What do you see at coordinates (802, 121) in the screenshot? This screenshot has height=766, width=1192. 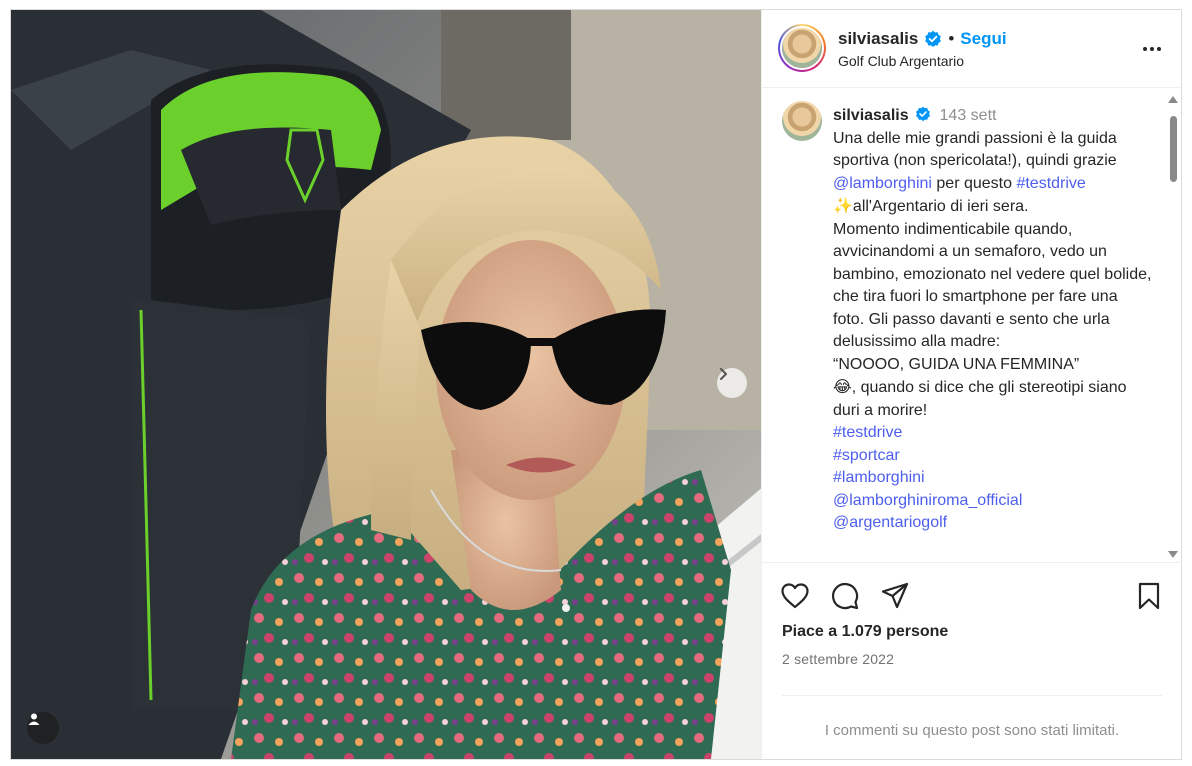 I see `caption-avatar` at bounding box center [802, 121].